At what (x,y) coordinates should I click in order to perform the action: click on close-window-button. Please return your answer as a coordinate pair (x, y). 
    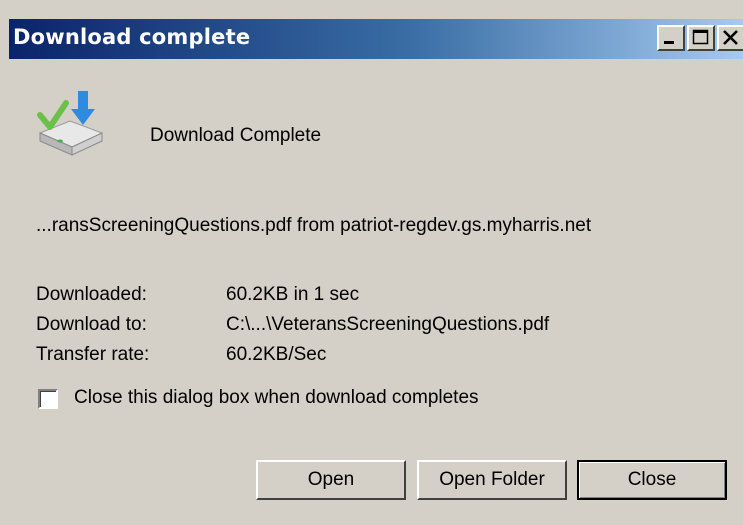
    Looking at the image, I should click on (730, 38).